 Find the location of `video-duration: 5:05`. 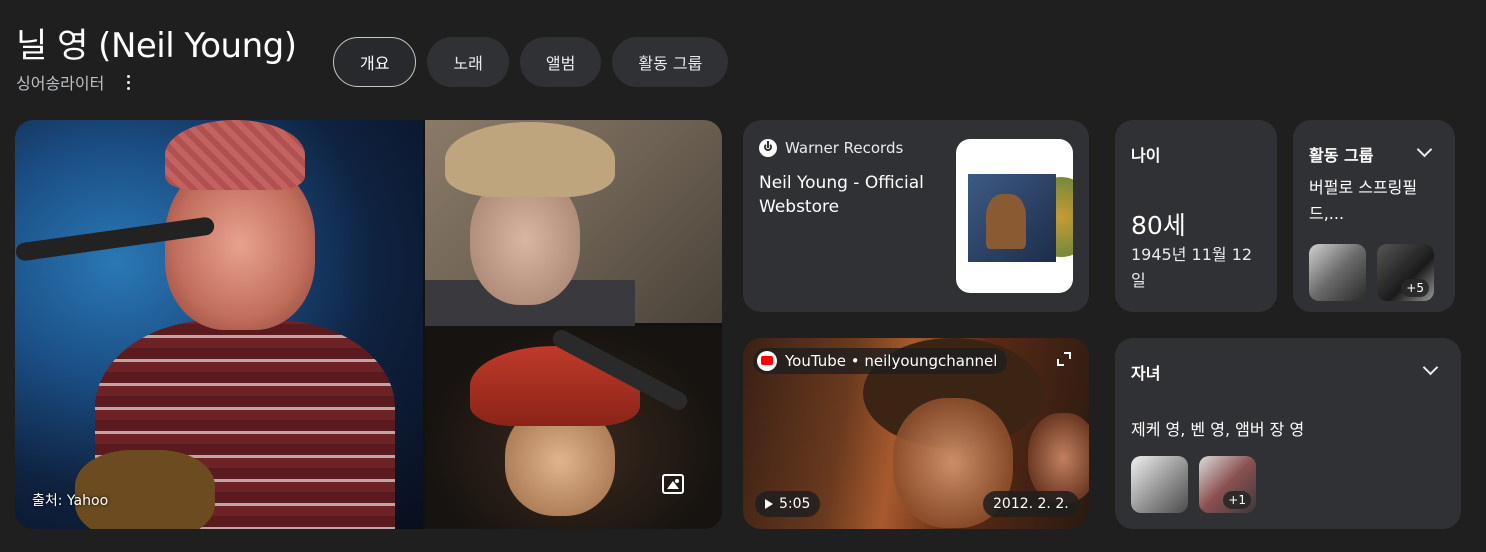

video-duration: 5:05 is located at coordinates (788, 504).